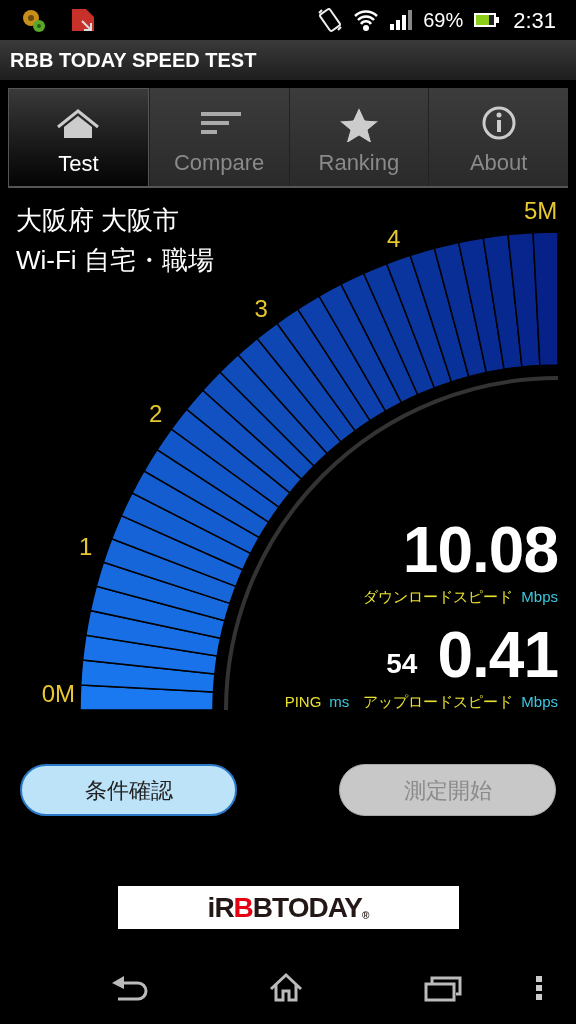  What do you see at coordinates (498, 137) in the screenshot?
I see `tab: About` at bounding box center [498, 137].